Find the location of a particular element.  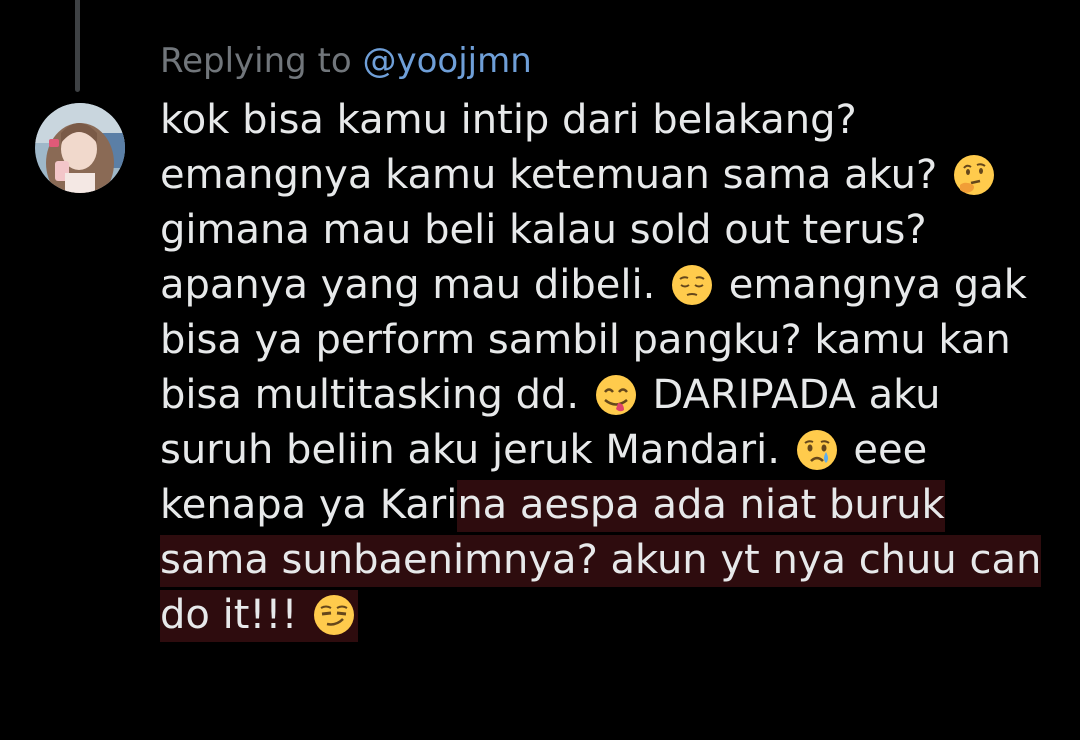

tweet-line-text: DARIPADA aku is located at coordinates (790, 395).